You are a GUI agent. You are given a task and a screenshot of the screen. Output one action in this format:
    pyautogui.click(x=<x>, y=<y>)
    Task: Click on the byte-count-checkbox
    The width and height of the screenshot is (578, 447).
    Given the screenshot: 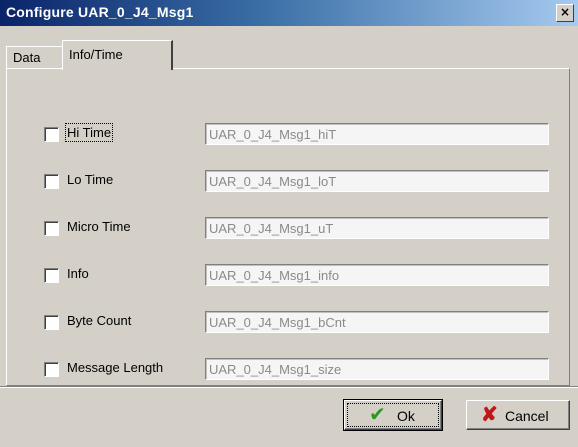 What is the action you would take?
    pyautogui.click(x=51, y=322)
    